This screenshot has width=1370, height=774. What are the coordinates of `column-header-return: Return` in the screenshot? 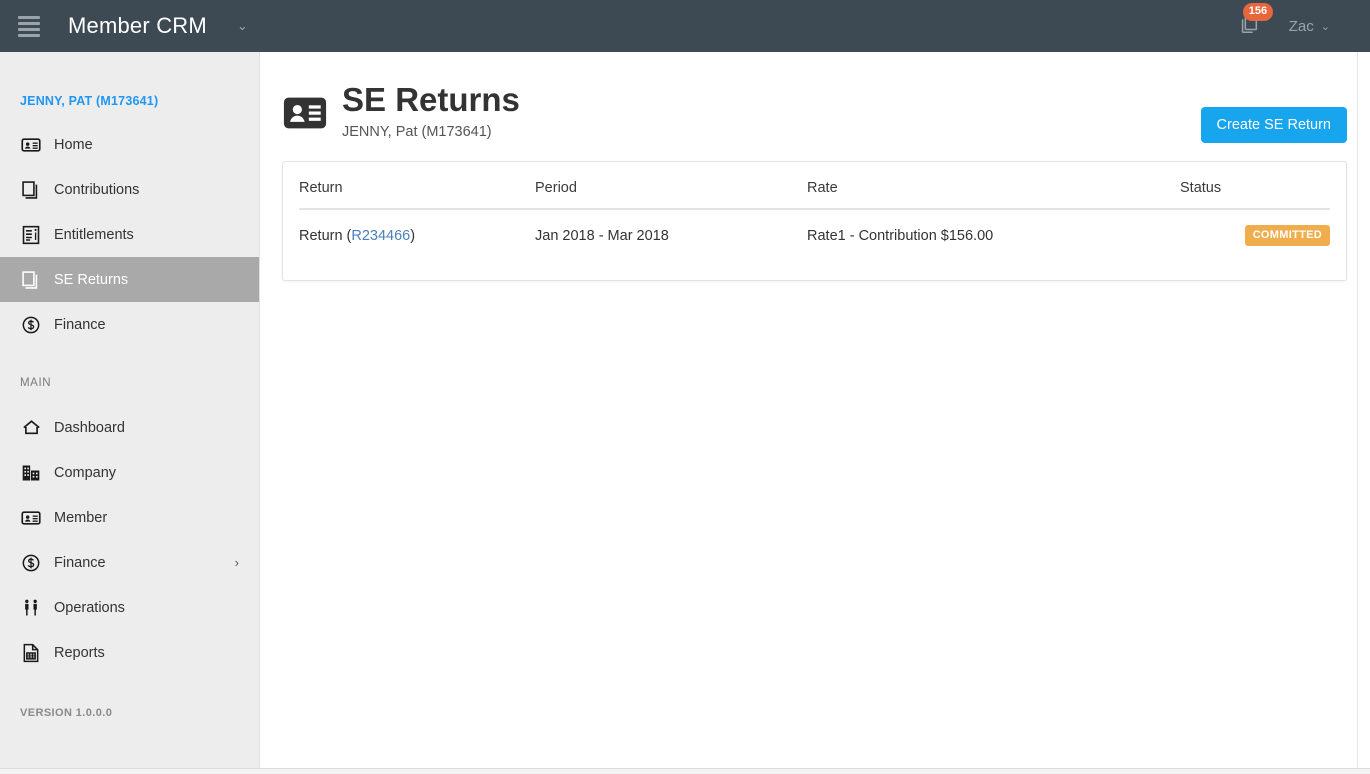 It's located at (417, 195).